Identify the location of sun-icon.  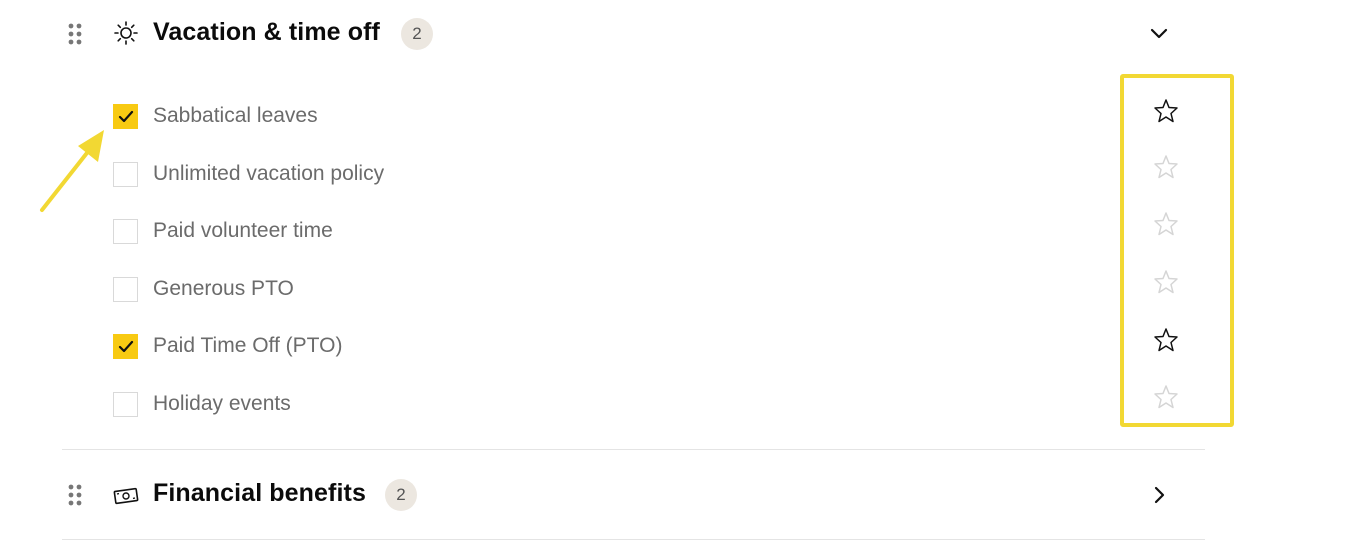
(126, 33).